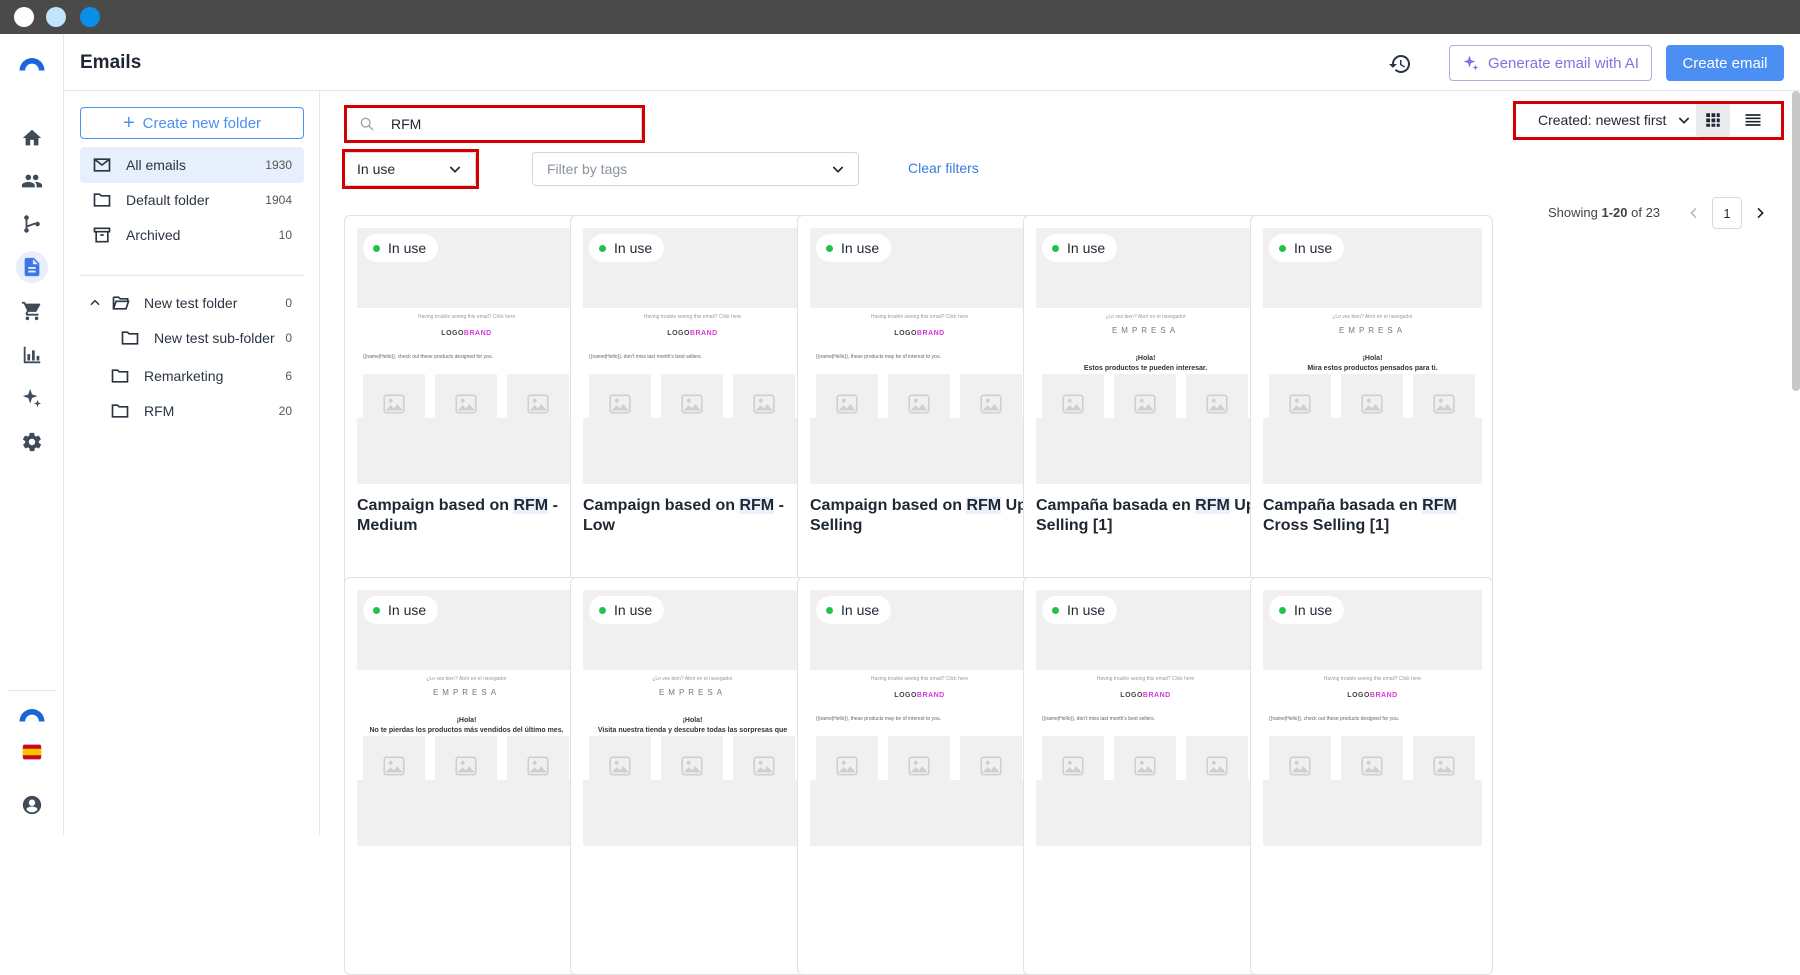  What do you see at coordinates (192, 235) in the screenshot?
I see `folder-archived: Archived 10` at bounding box center [192, 235].